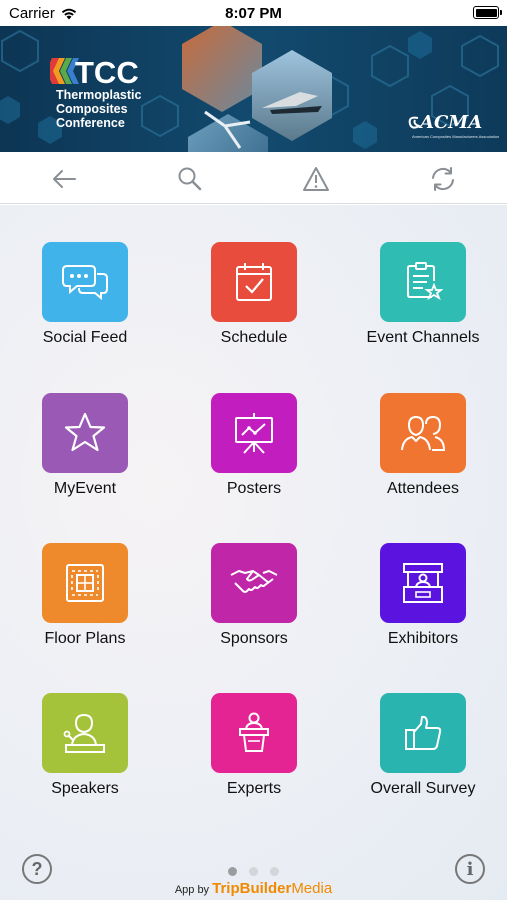 The image size is (507, 900). Describe the element at coordinates (92, 109) in the screenshot. I see `conference-name-line-2: Composites` at that location.